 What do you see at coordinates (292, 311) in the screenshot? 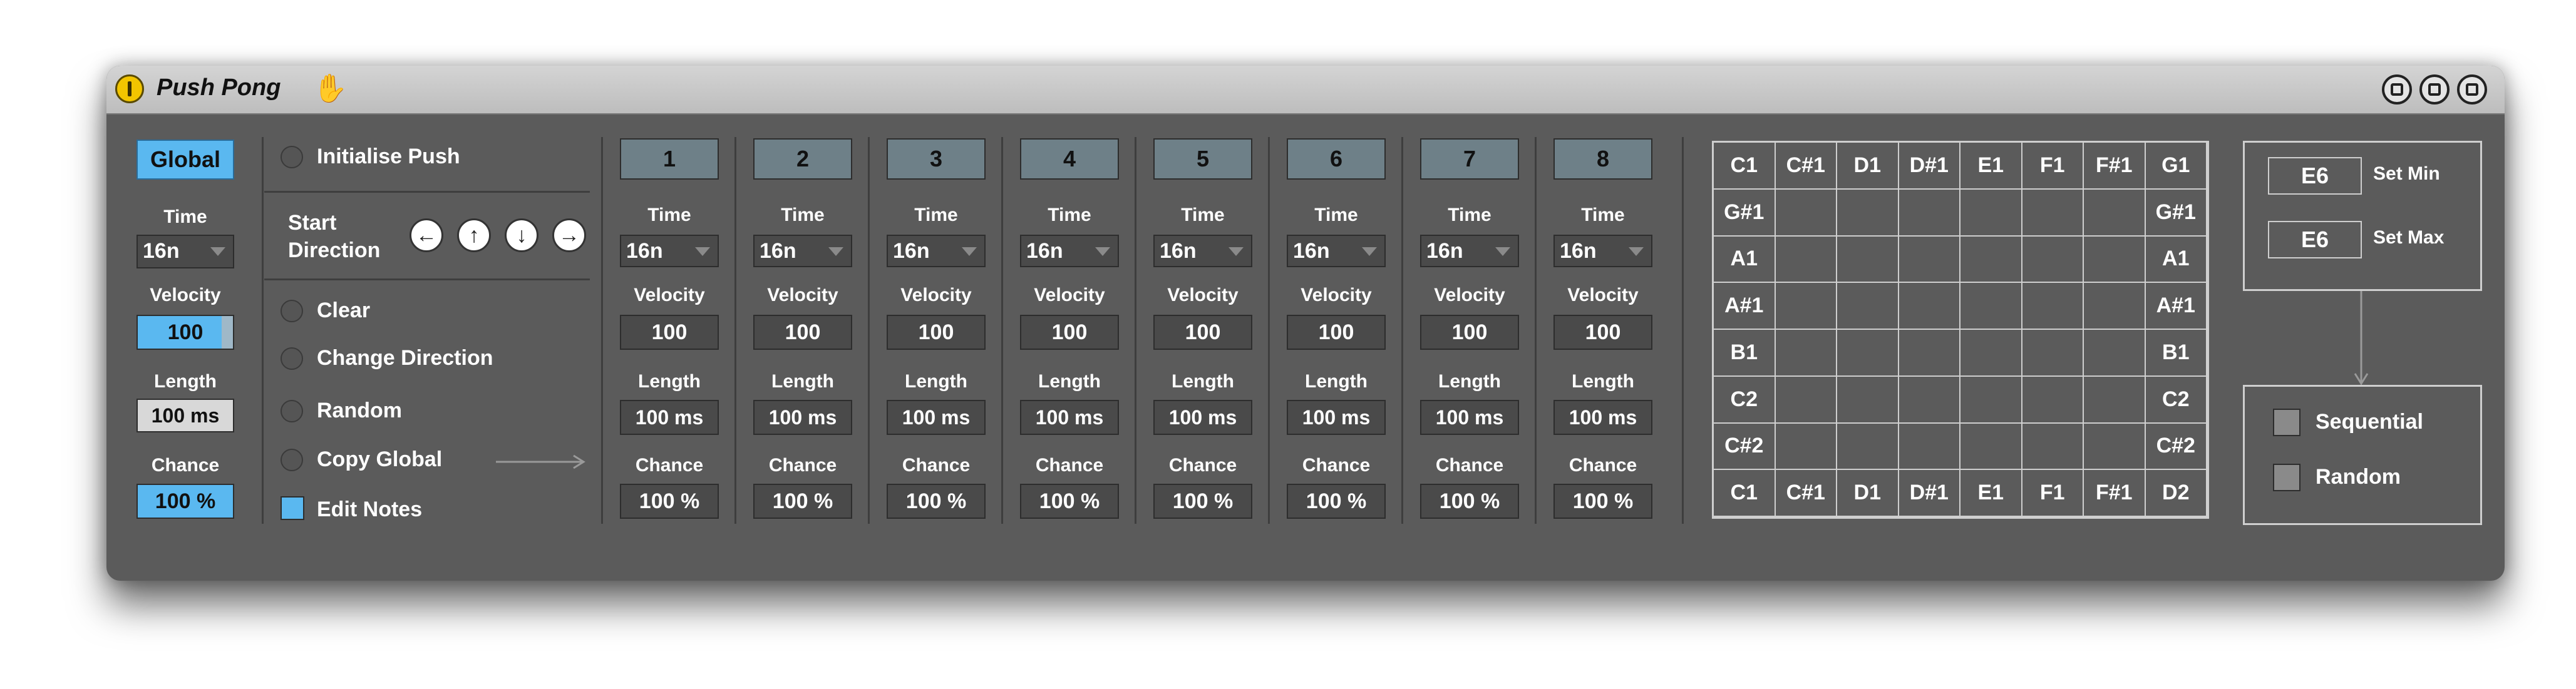
I see `clear-radio` at bounding box center [292, 311].